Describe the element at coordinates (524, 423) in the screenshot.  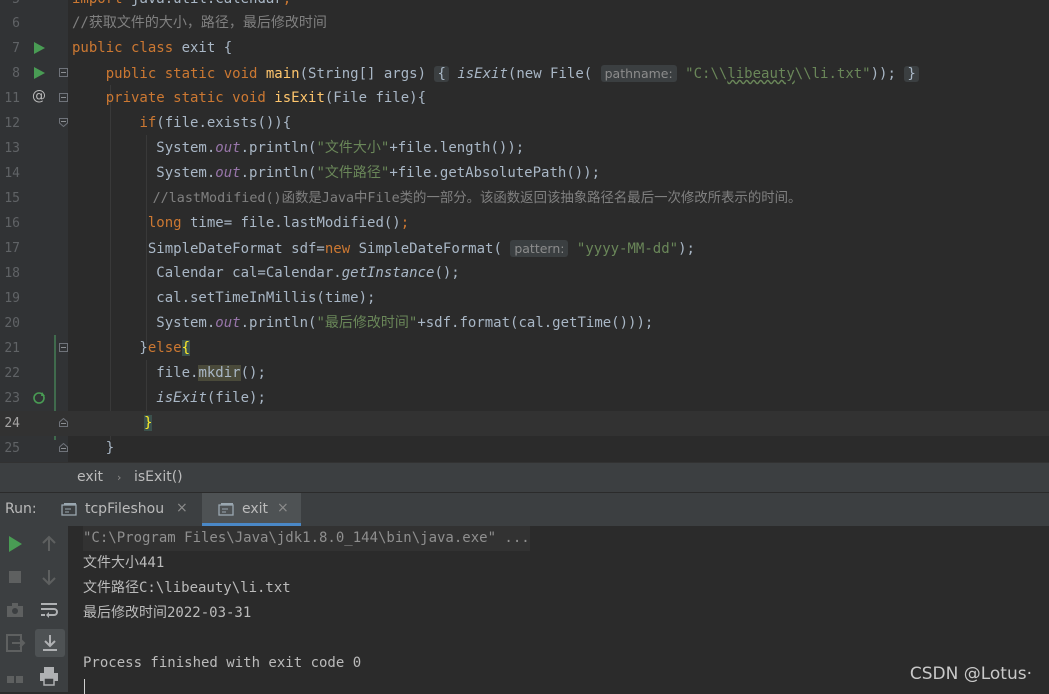
I see `code-line-current: 24 }` at that location.